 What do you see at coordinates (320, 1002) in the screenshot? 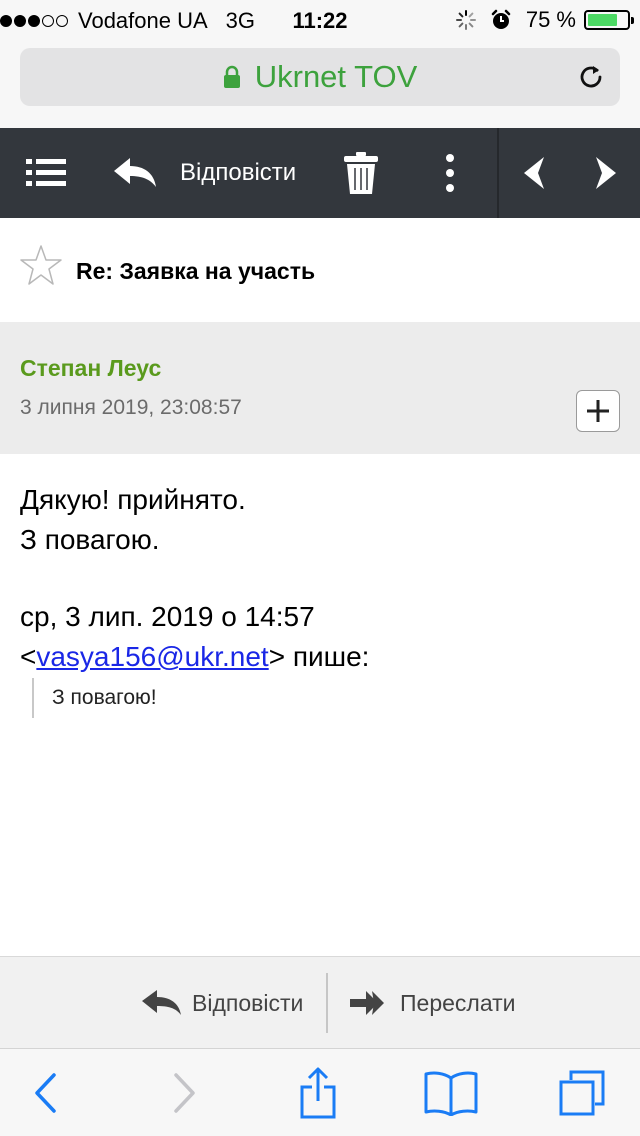
I see `reply-bar: Відповісти Переслати` at bounding box center [320, 1002].